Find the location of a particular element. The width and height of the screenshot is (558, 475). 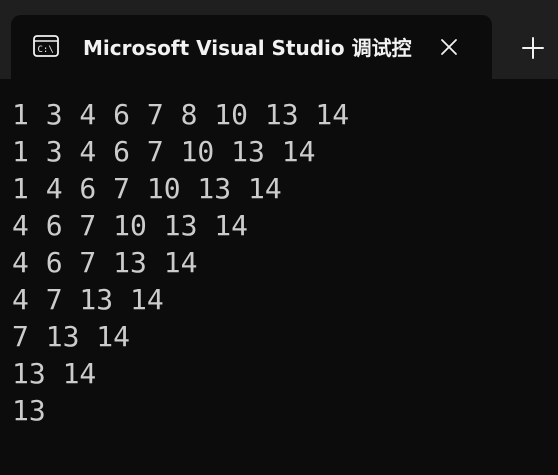

plus-icon is located at coordinates (533, 48).